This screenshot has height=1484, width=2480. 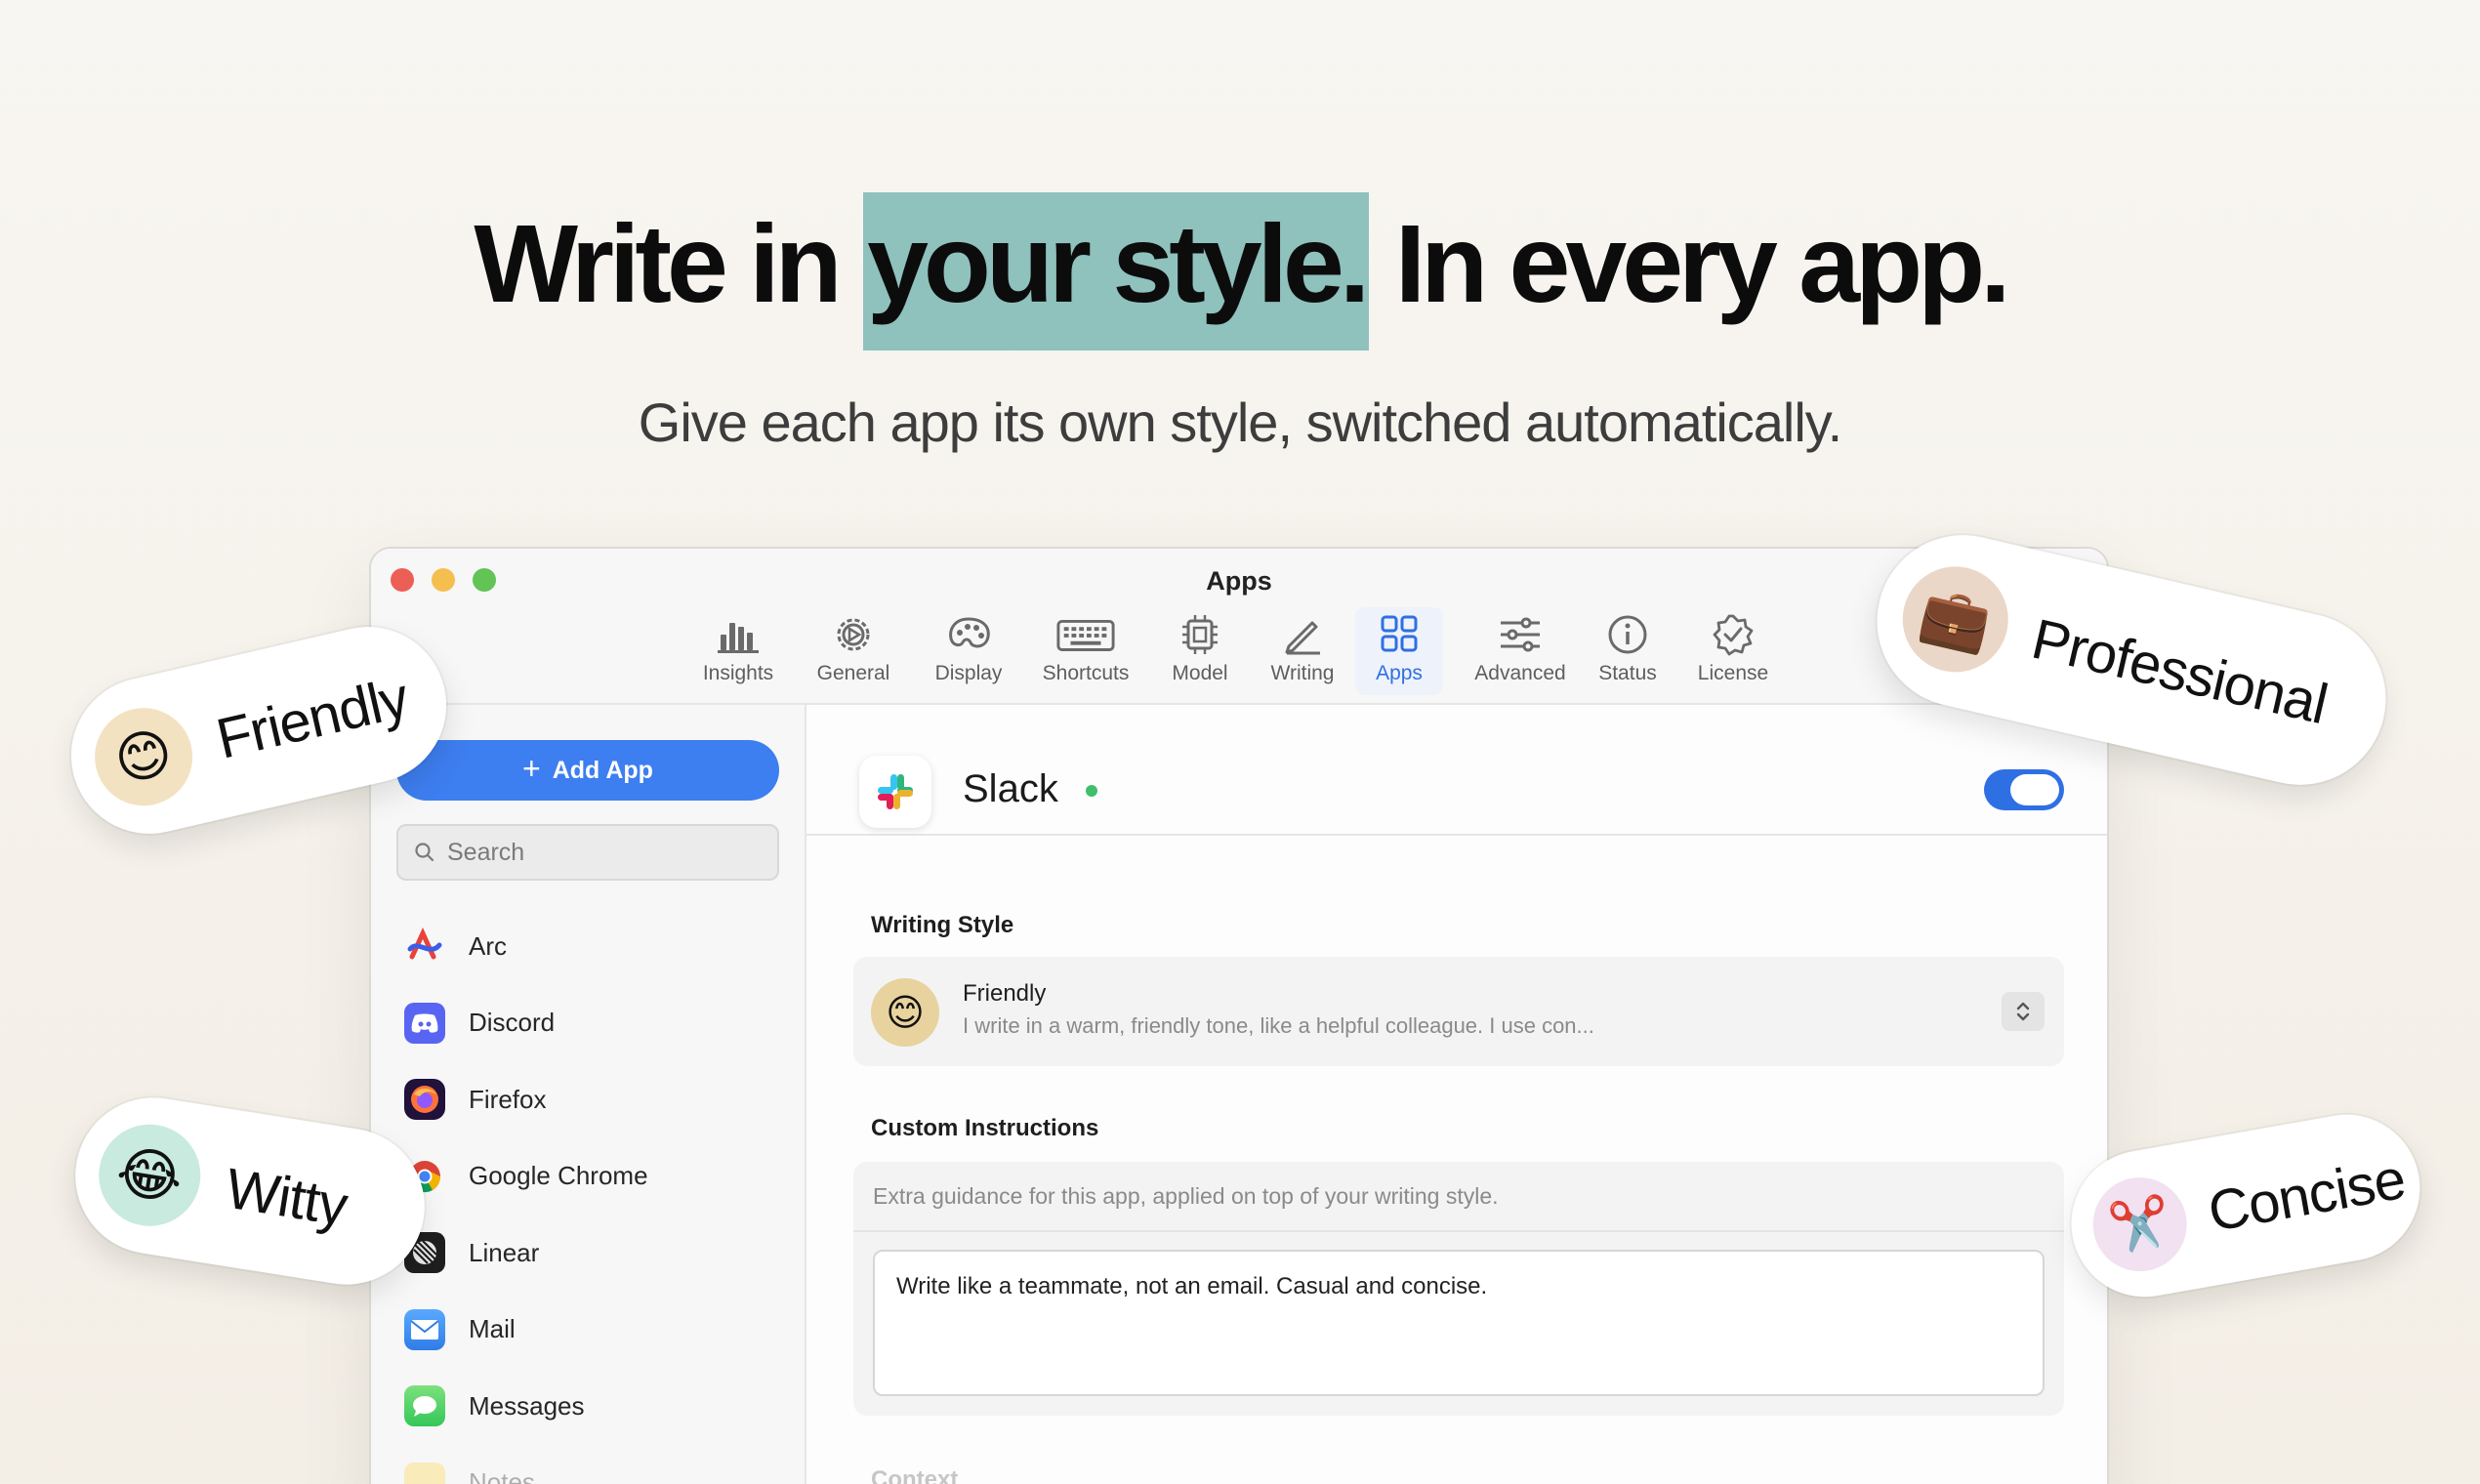 What do you see at coordinates (942, 925) in the screenshot?
I see `writing-style-heading: Writing Style` at bounding box center [942, 925].